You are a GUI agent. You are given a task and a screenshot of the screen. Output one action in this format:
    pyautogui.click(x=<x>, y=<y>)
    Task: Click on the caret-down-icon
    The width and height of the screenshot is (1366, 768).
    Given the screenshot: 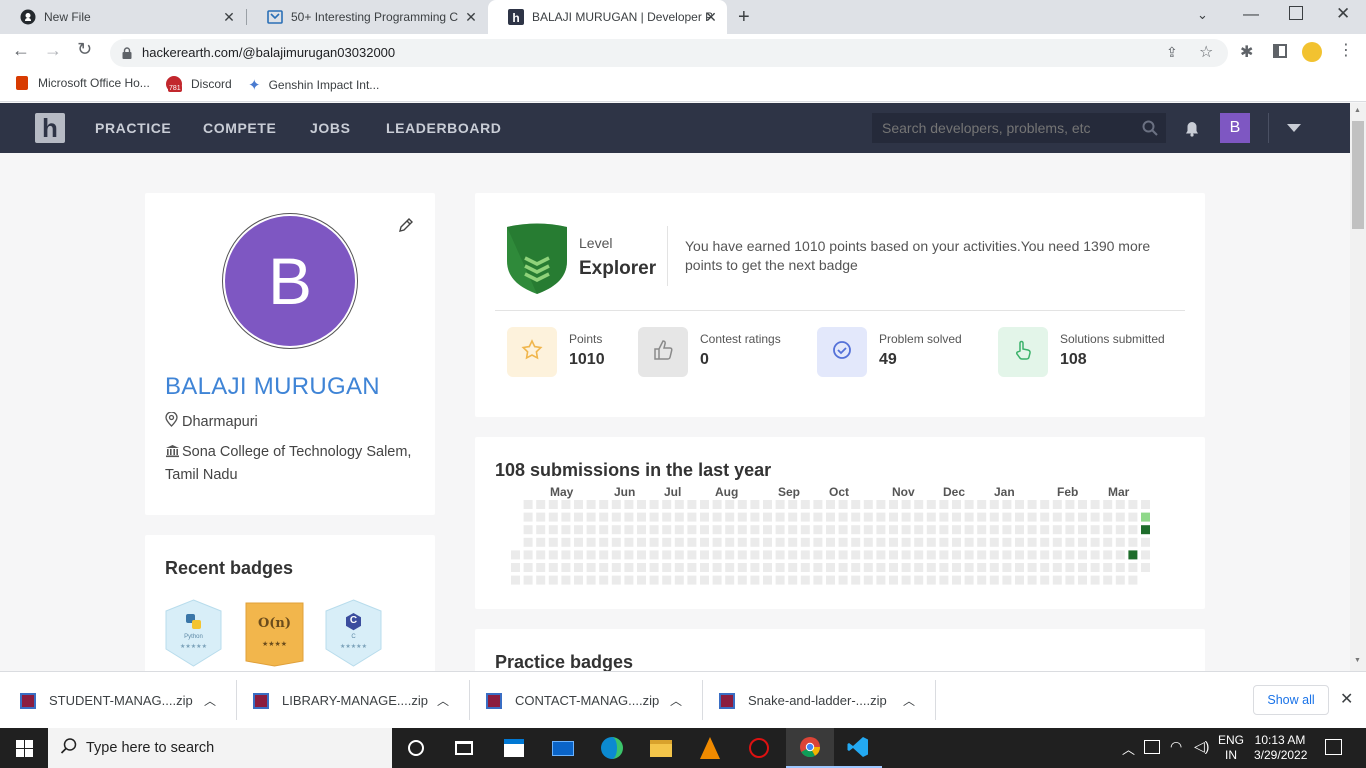 What is the action you would take?
    pyautogui.click(x=1294, y=128)
    